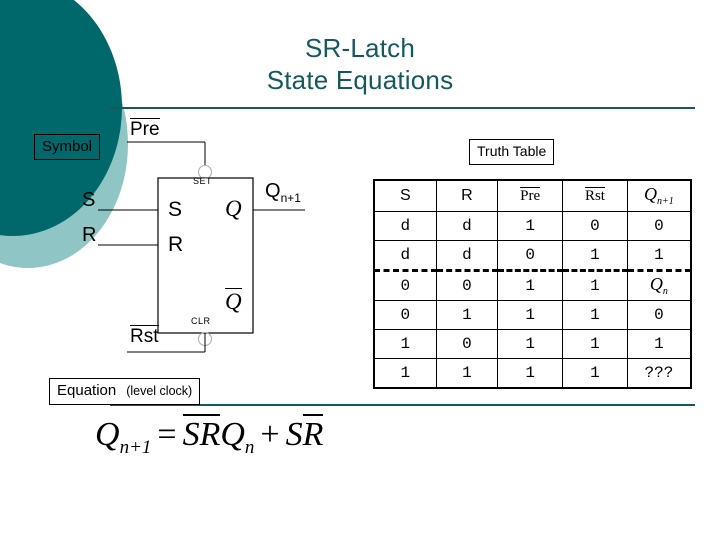 Image resolution: width=720 pixels, height=540 pixels. I want to click on header-pre-text: Pre, so click(530, 195).